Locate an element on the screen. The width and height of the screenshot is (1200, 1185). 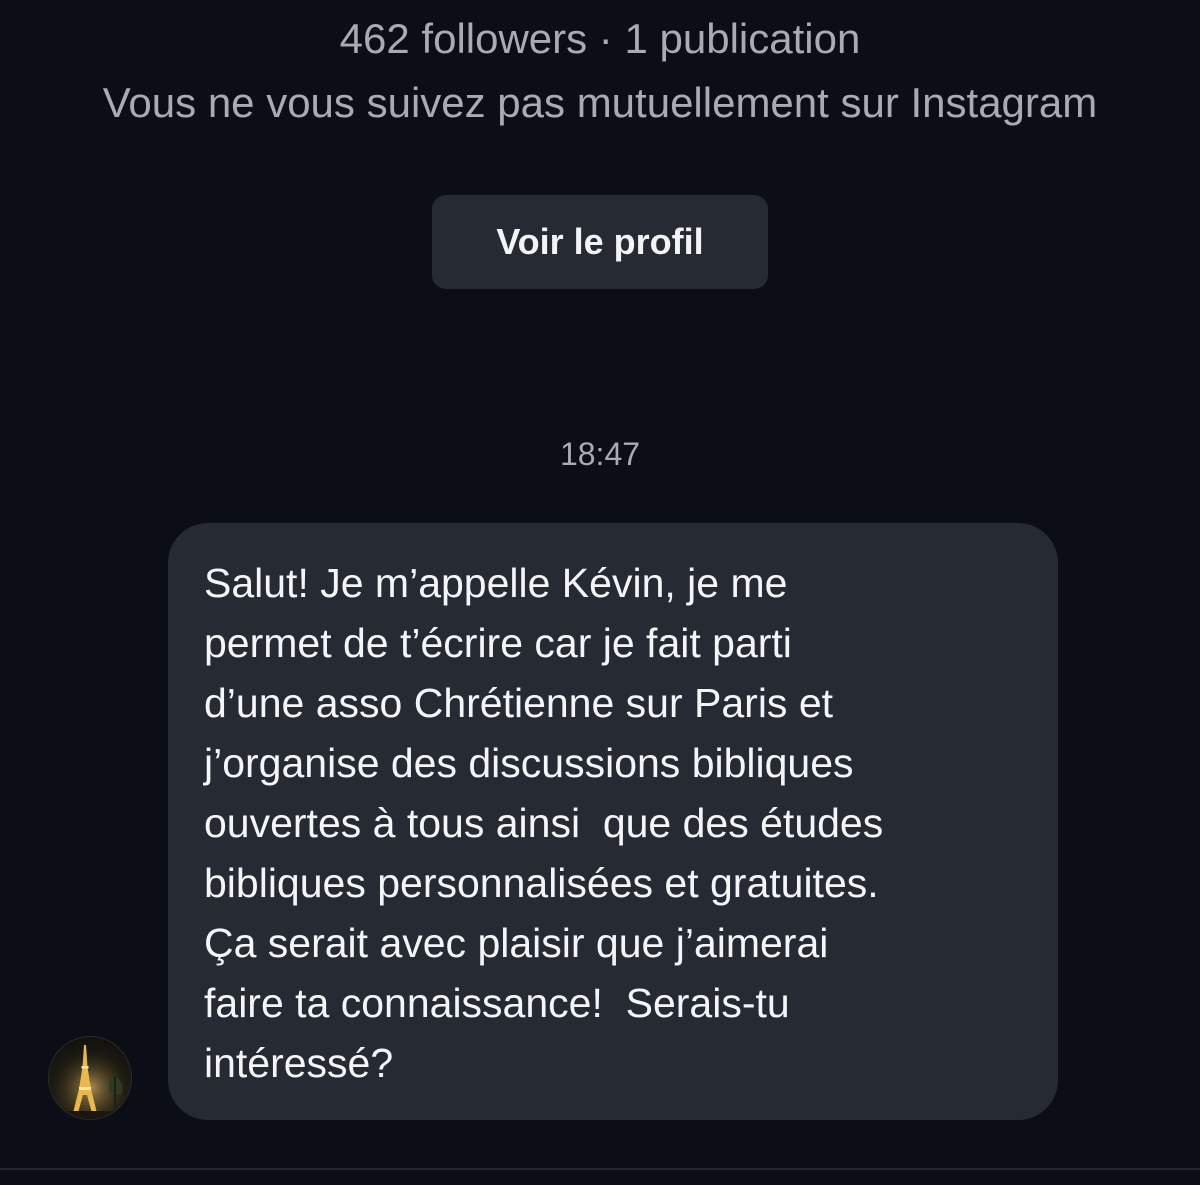
bottom-divider is located at coordinates (600, 1169).